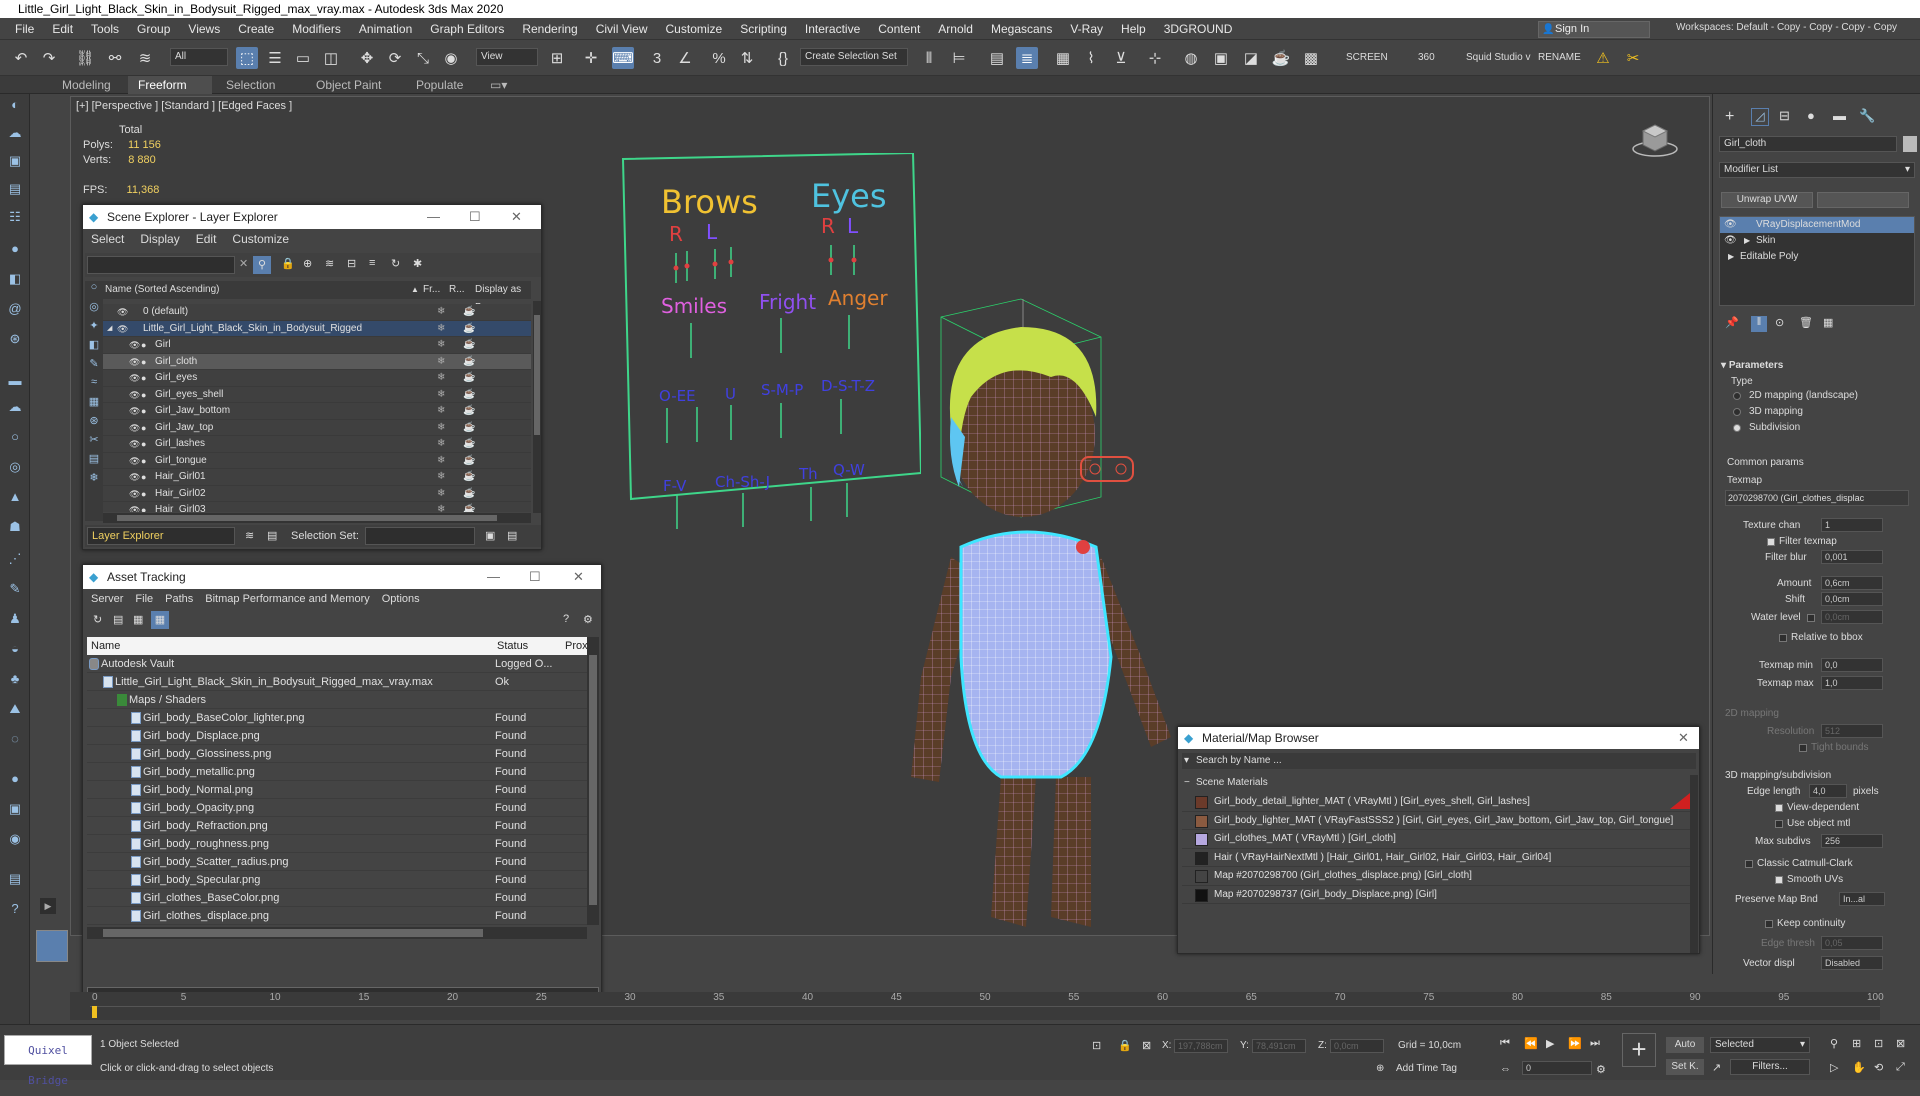 The width and height of the screenshot is (1920, 1096). Describe the element at coordinates (593, 781) in the screenshot. I see `at-vertical-scrollbar` at that location.